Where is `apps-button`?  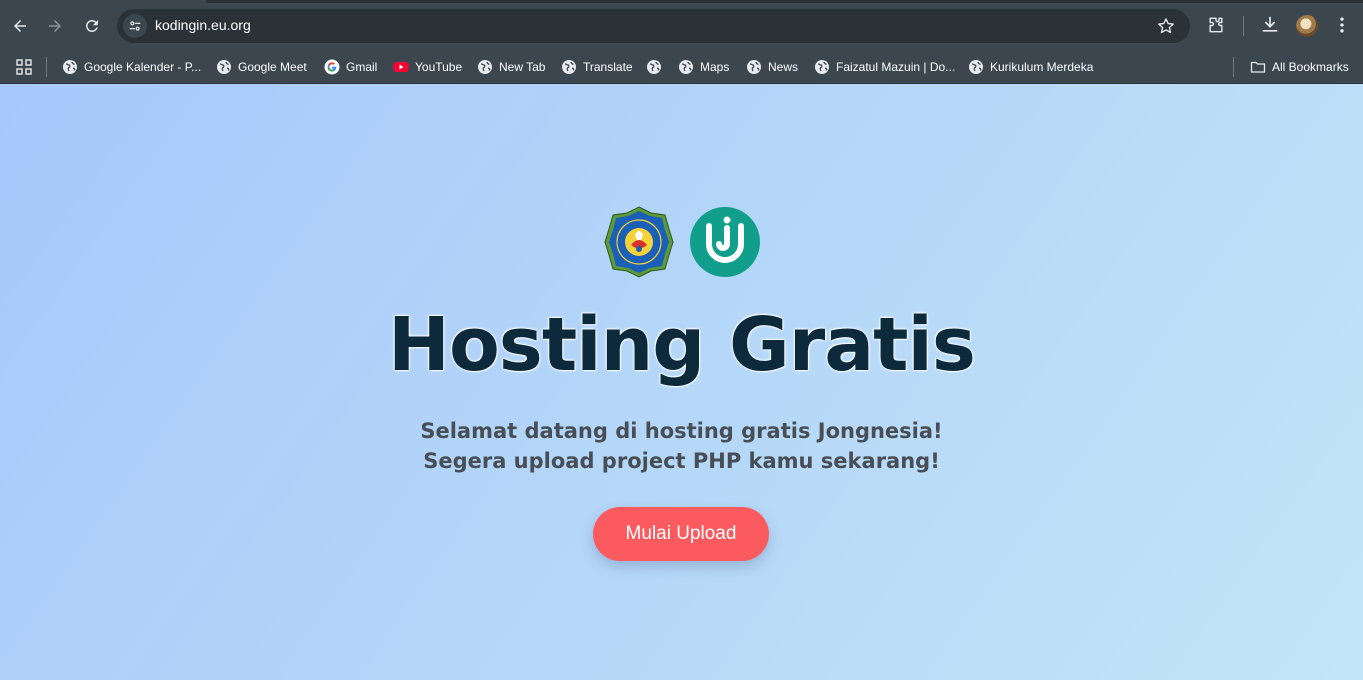
apps-button is located at coordinates (24, 67).